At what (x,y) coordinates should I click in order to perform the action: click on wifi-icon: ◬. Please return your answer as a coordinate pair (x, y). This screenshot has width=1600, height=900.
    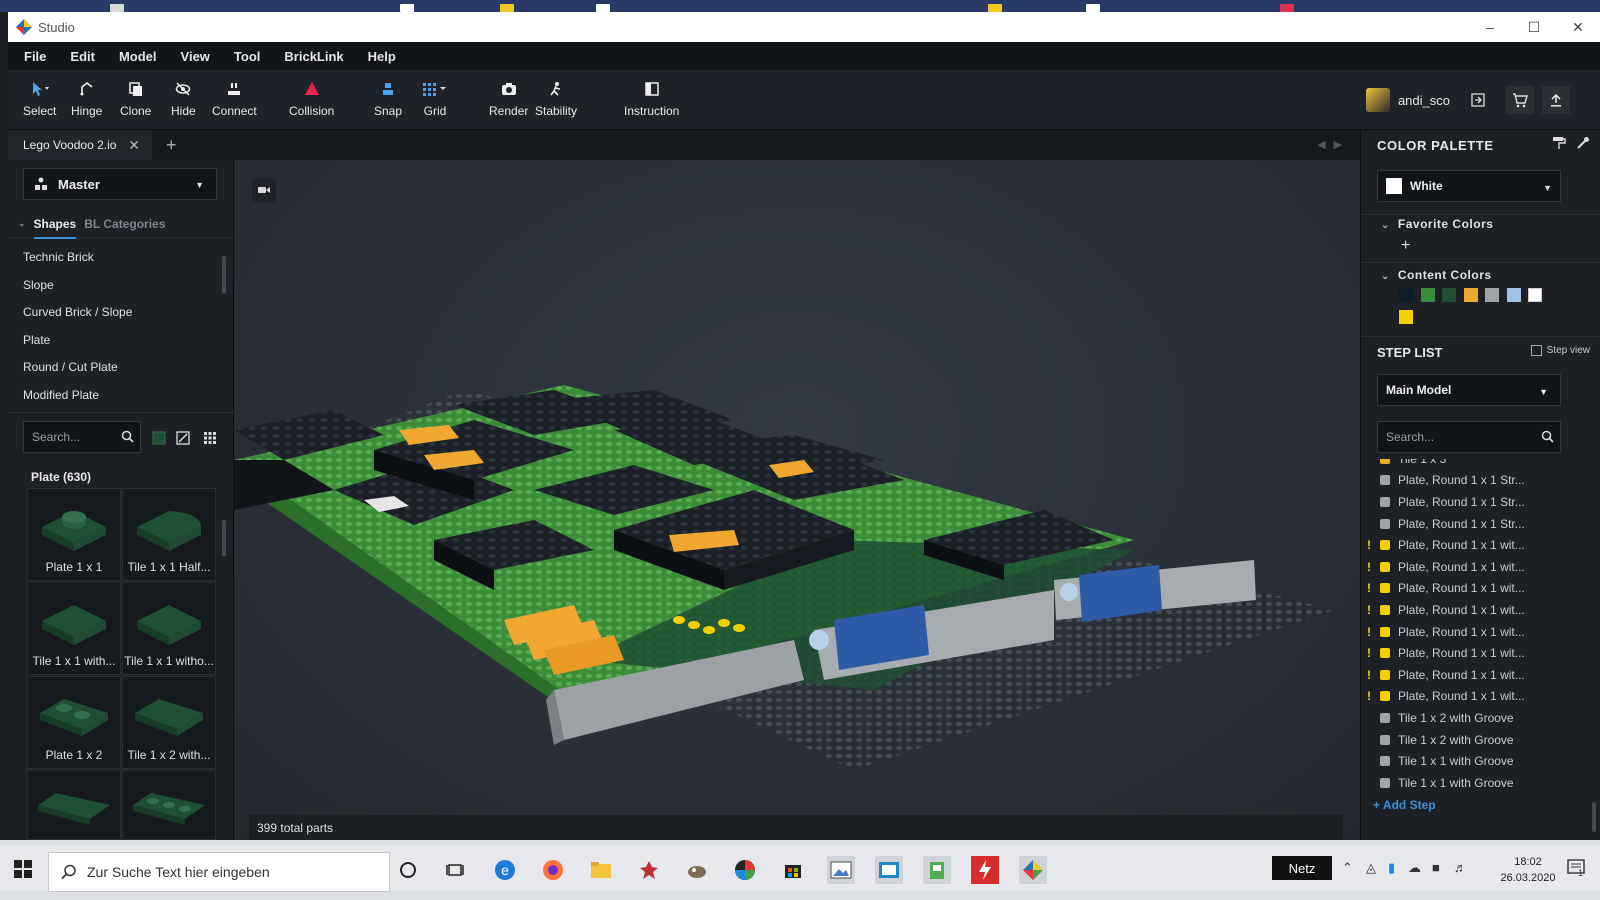
    Looking at the image, I should click on (1371, 868).